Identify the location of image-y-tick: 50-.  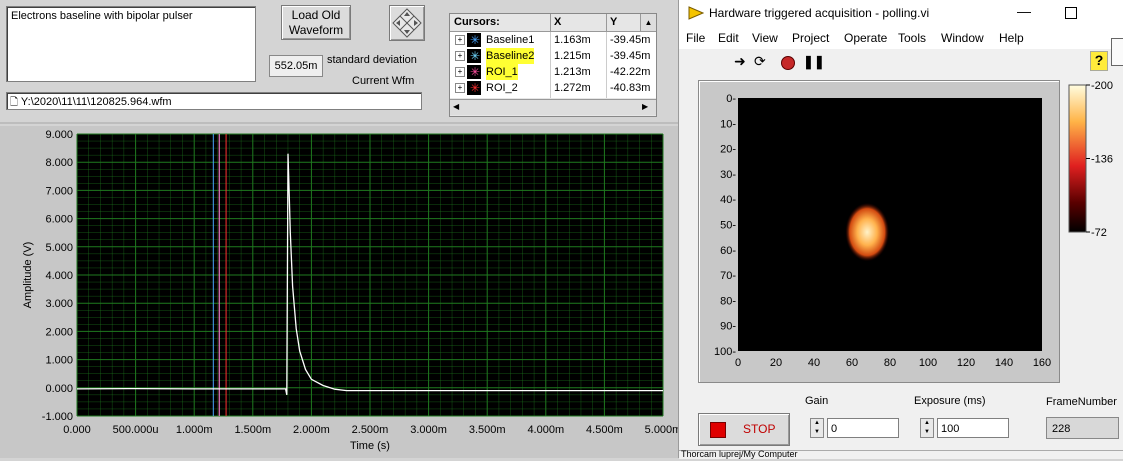
(728, 226).